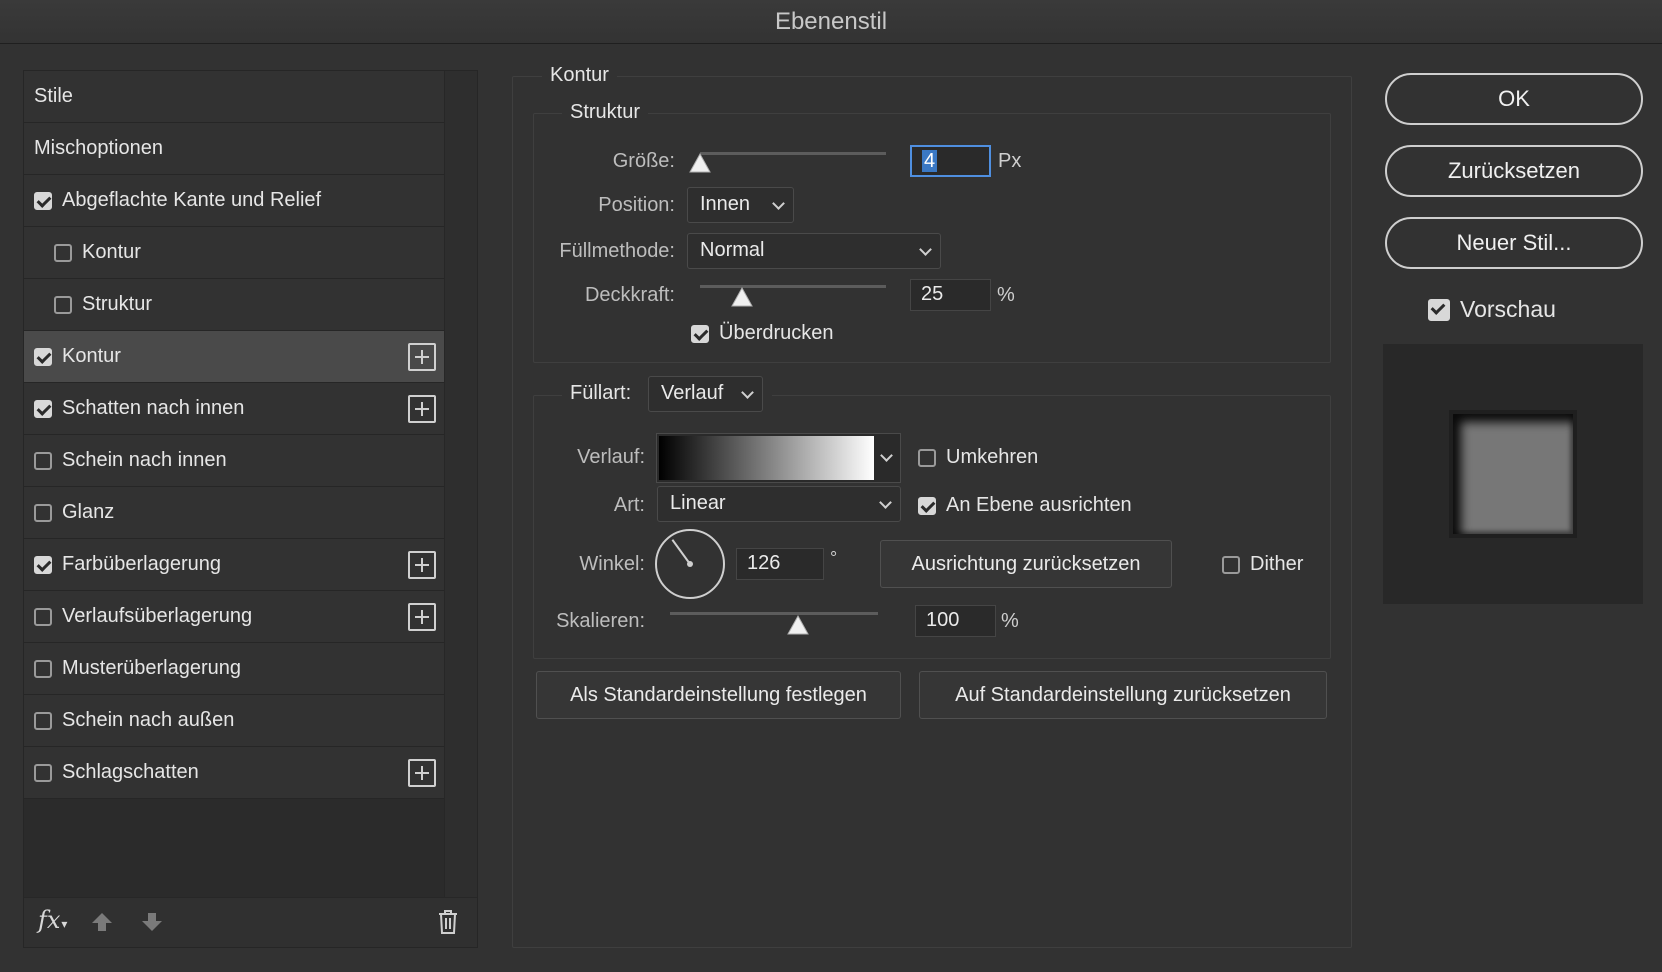  Describe the element at coordinates (766, 458) in the screenshot. I see `gradient-swatch` at that location.